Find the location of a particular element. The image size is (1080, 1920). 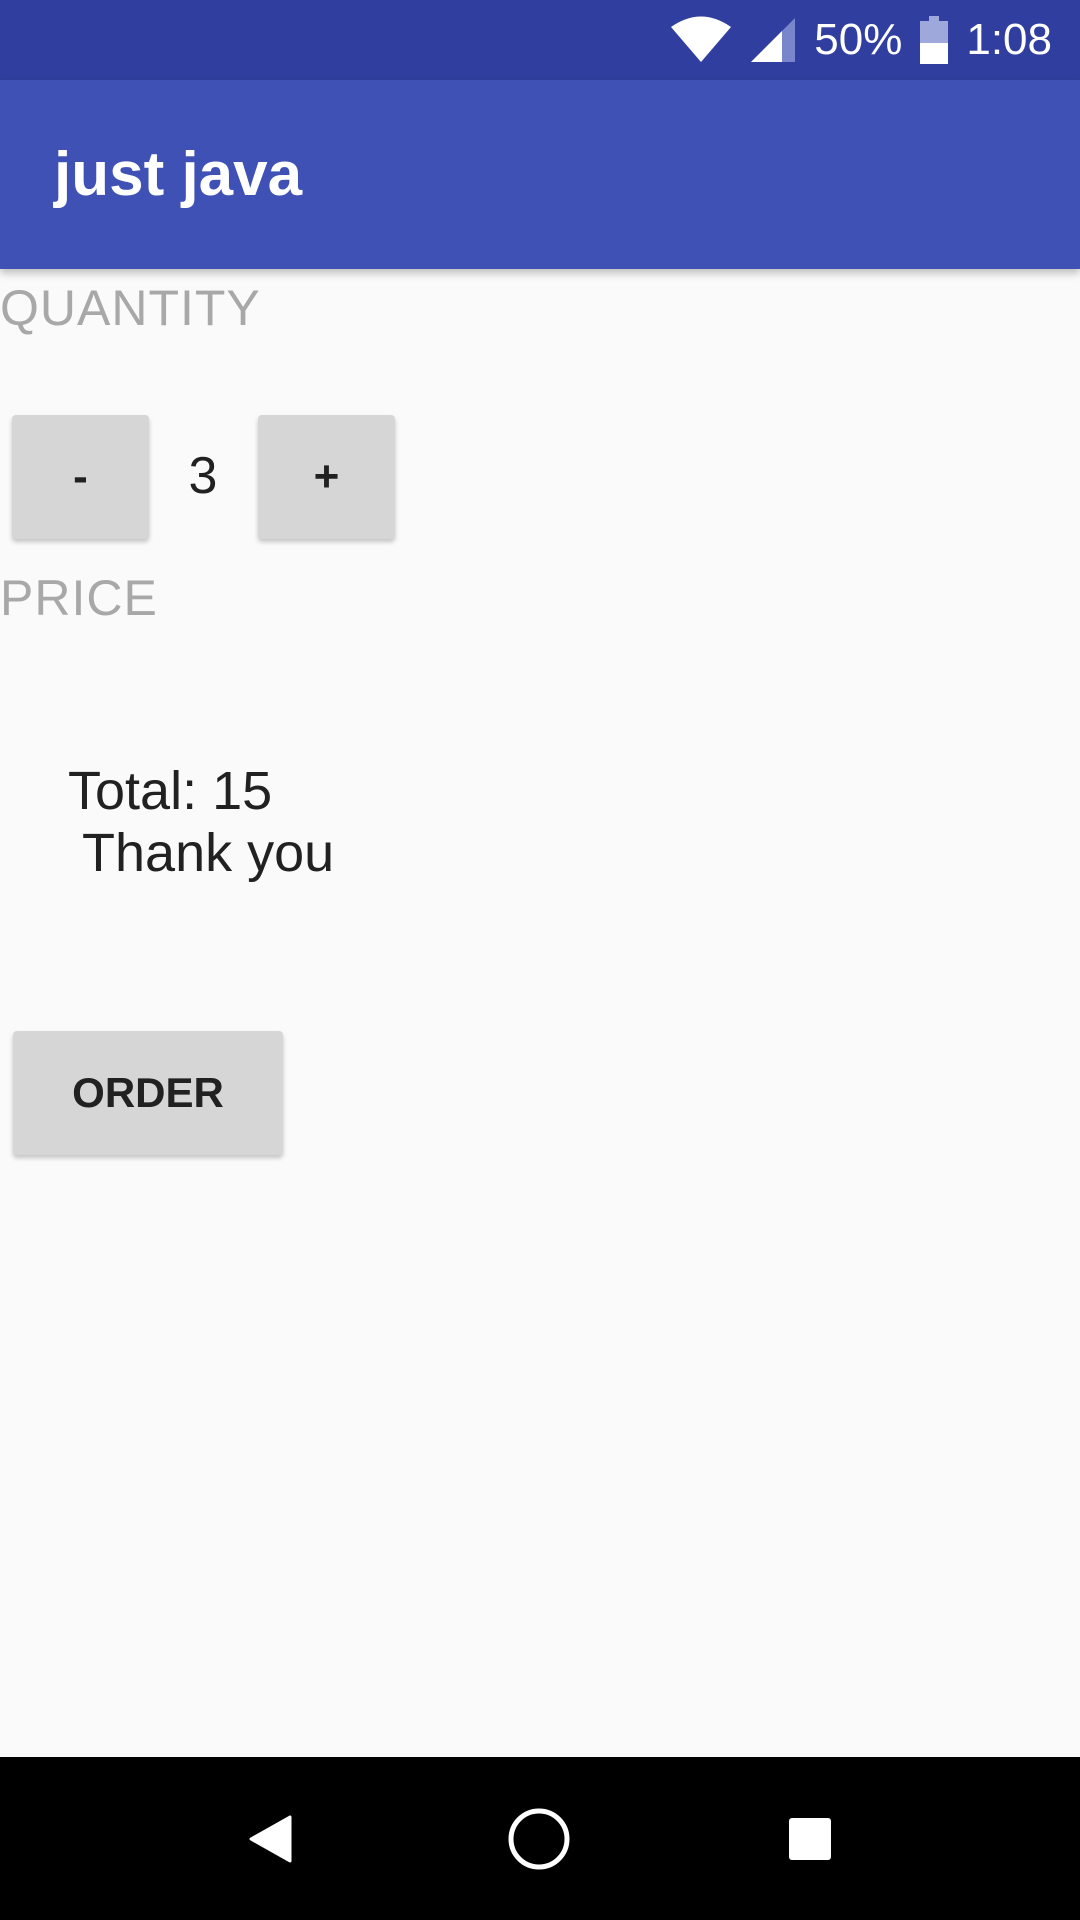

home-button is located at coordinates (539, 1838).